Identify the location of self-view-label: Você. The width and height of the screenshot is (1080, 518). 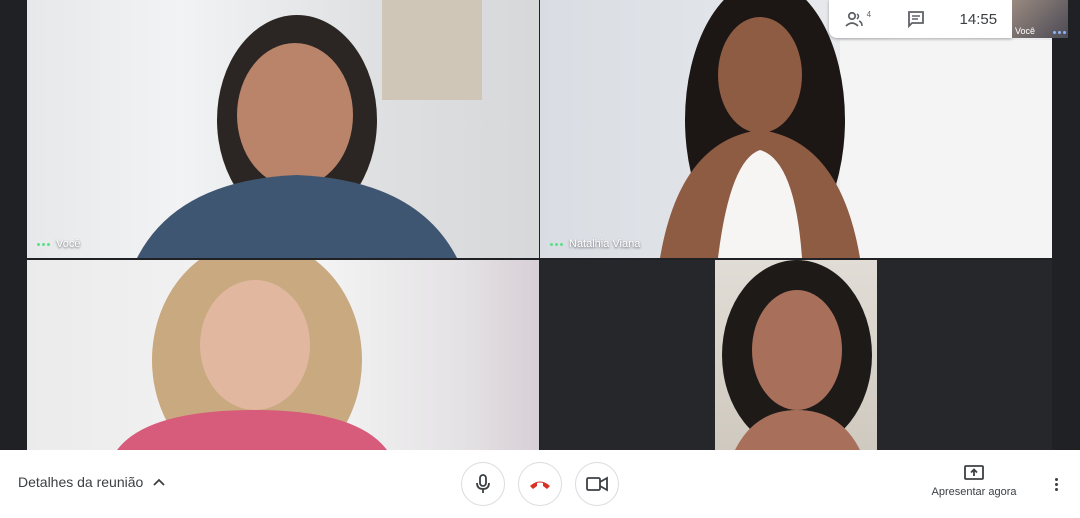
(1025, 31).